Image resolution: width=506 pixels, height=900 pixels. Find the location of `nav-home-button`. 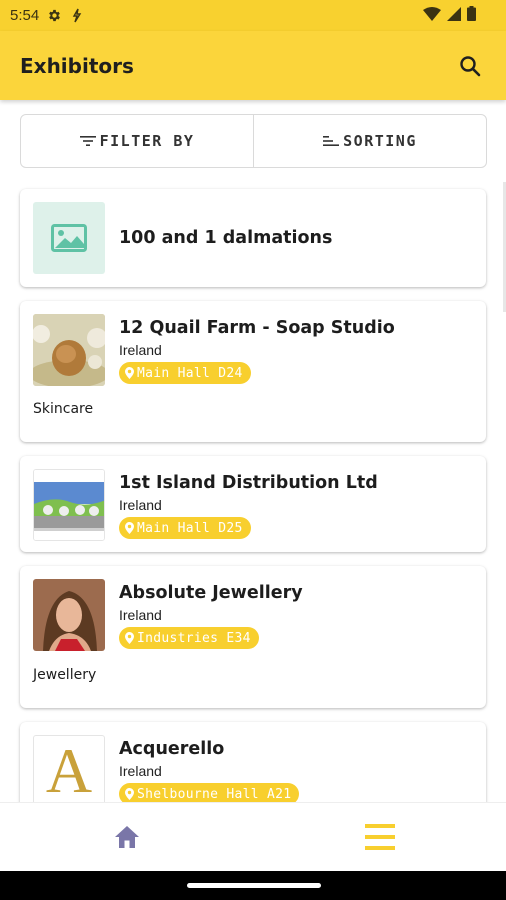

nav-home-button is located at coordinates (126, 837).